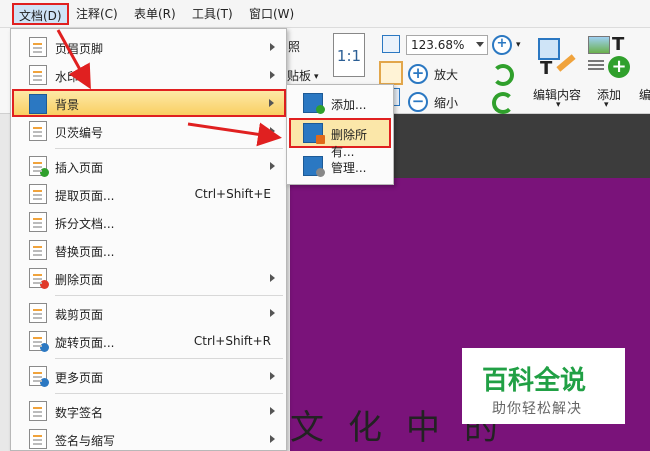 The image size is (650, 451). Describe the element at coordinates (149, 75) in the screenshot. I see `menu-item-watermark: 水印` at that location.